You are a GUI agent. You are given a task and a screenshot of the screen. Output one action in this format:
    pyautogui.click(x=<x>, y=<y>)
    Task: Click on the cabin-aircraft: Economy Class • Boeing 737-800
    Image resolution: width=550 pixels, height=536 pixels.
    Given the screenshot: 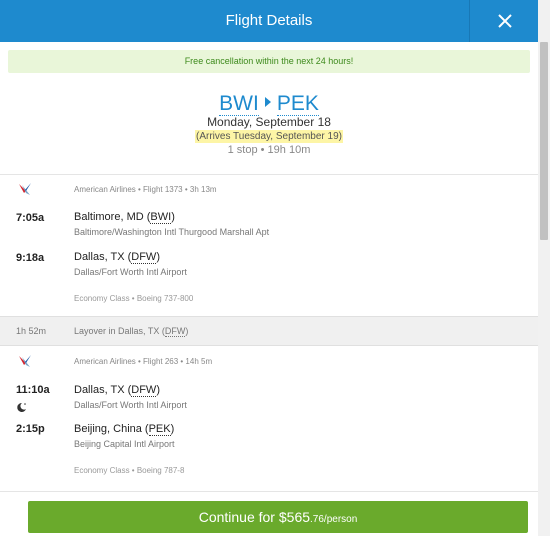 What is the action you would take?
    pyautogui.click(x=134, y=298)
    